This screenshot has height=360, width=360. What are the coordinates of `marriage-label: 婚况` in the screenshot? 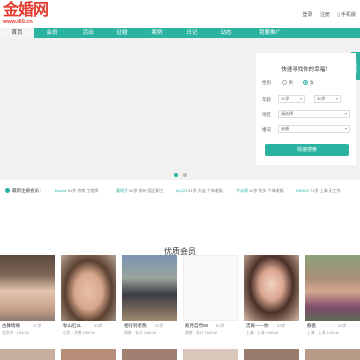 It's located at (266, 129).